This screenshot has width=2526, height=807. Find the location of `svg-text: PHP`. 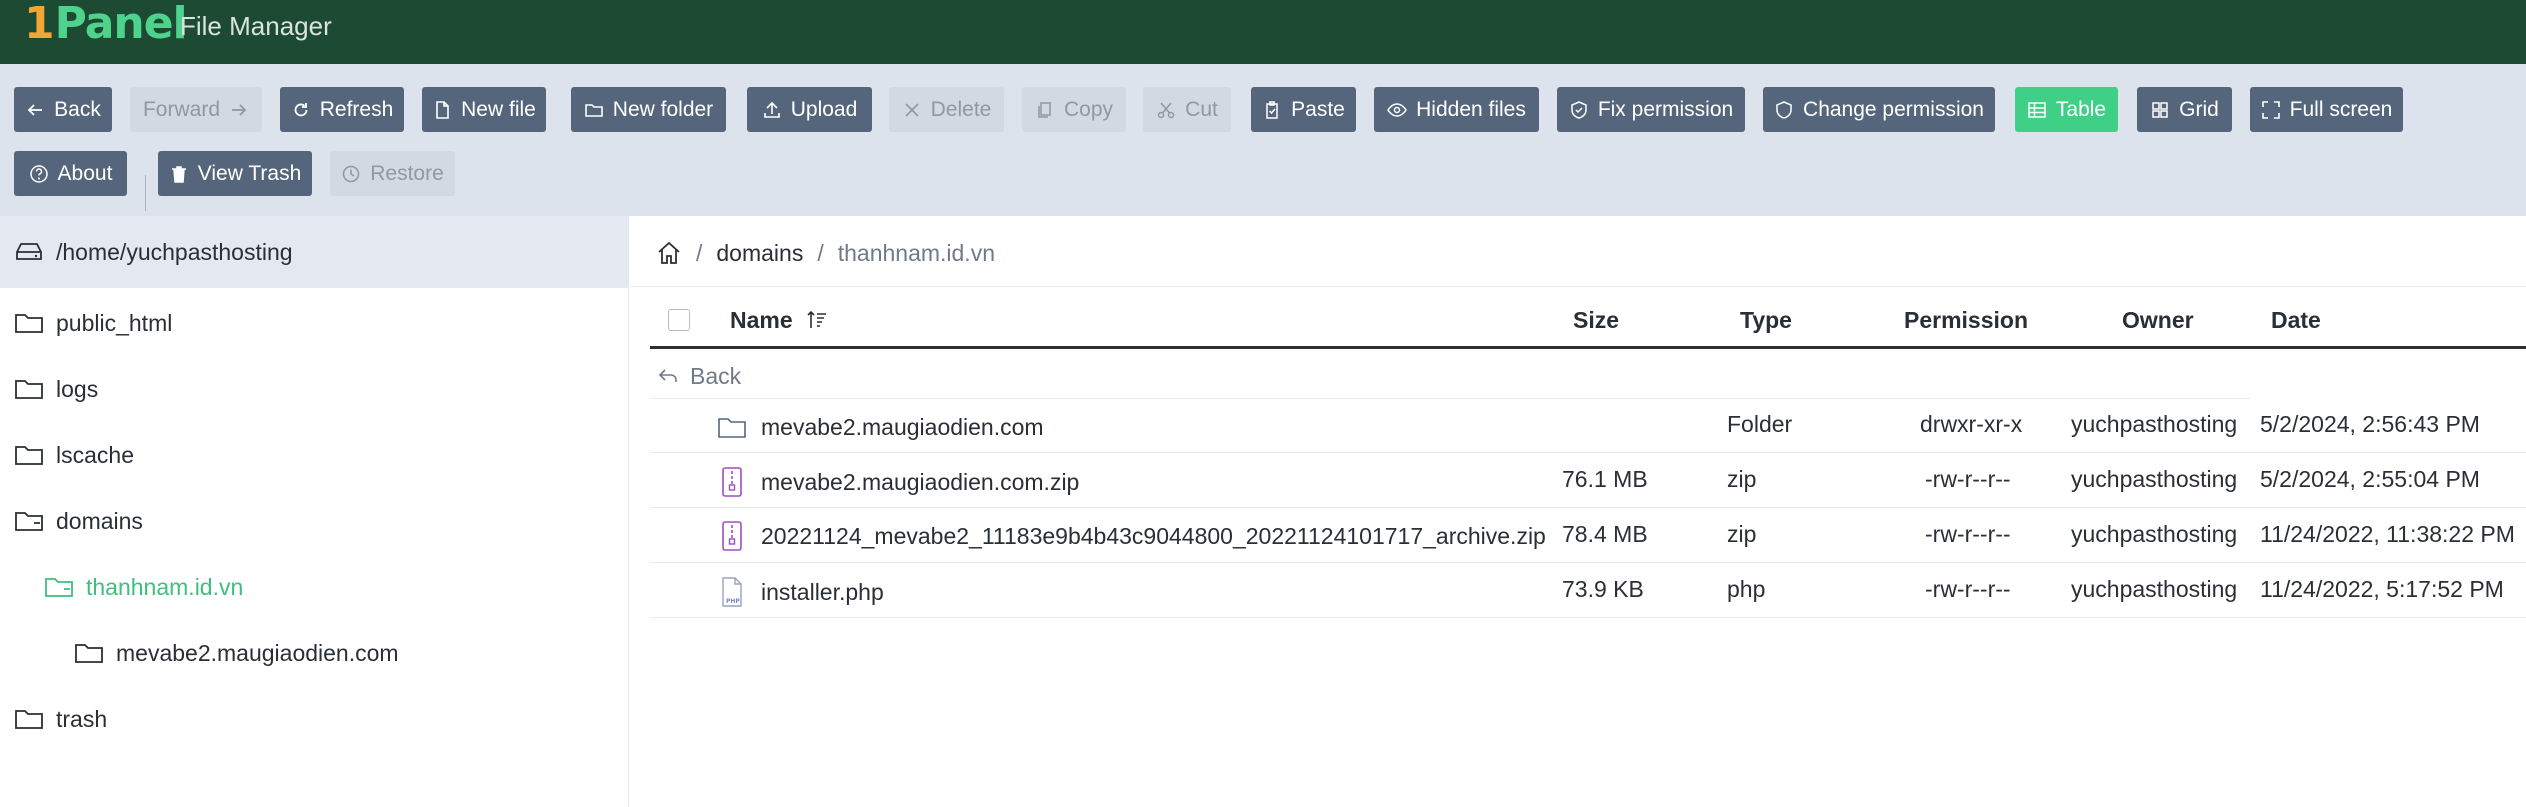

svg-text: PHP is located at coordinates (733, 601).